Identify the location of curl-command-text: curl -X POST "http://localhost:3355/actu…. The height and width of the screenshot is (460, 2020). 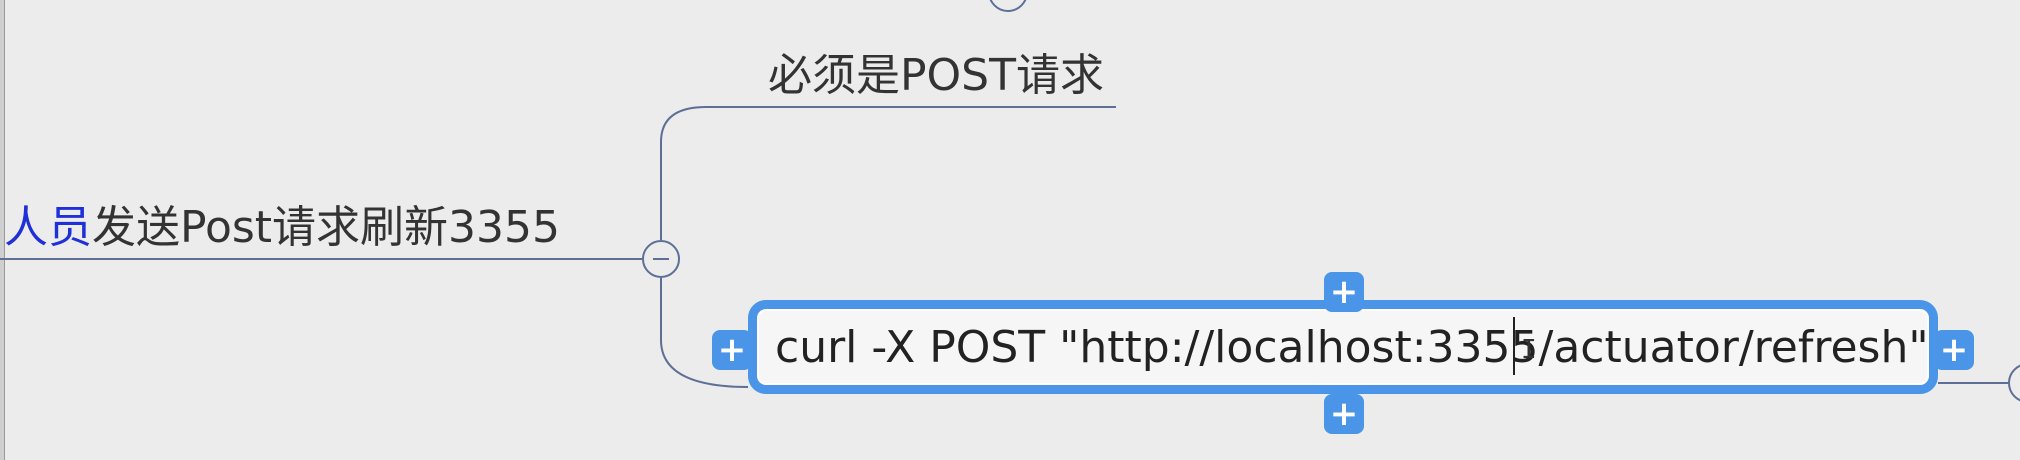
(1352, 348).